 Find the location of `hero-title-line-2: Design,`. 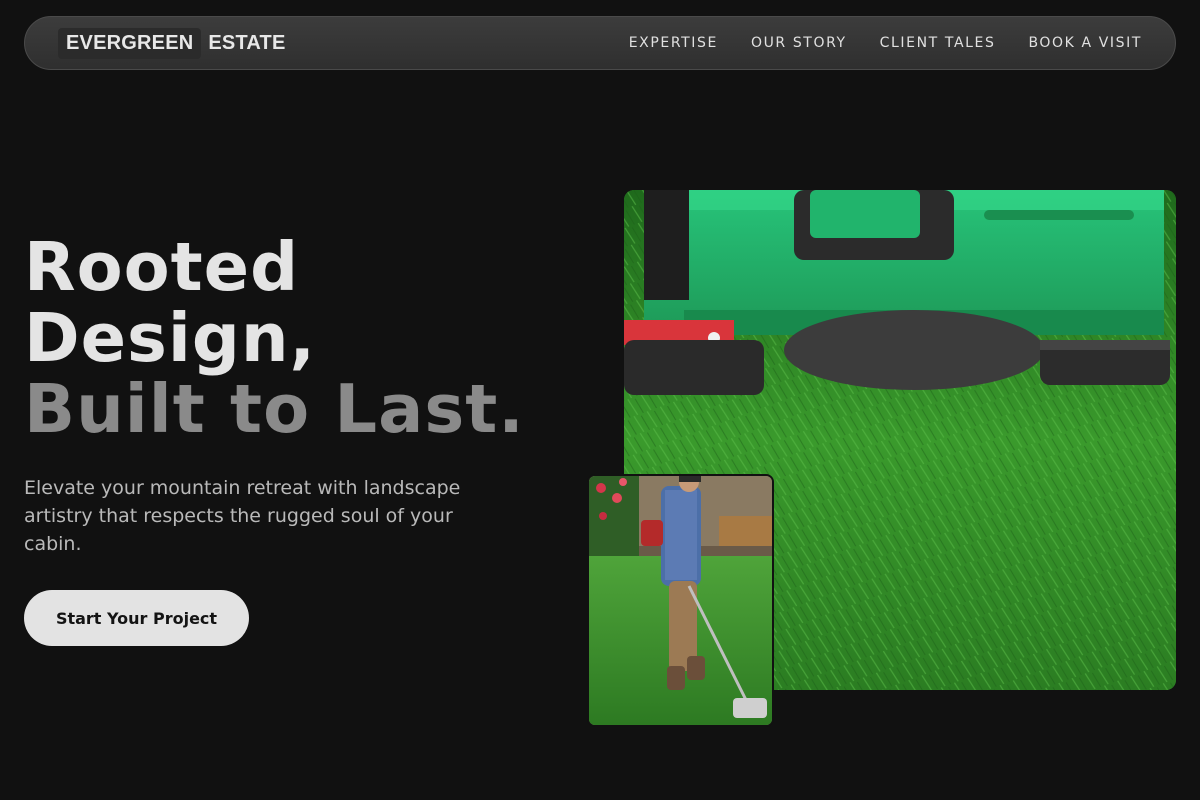

hero-title-line-2: Design, is located at coordinates (170, 338).